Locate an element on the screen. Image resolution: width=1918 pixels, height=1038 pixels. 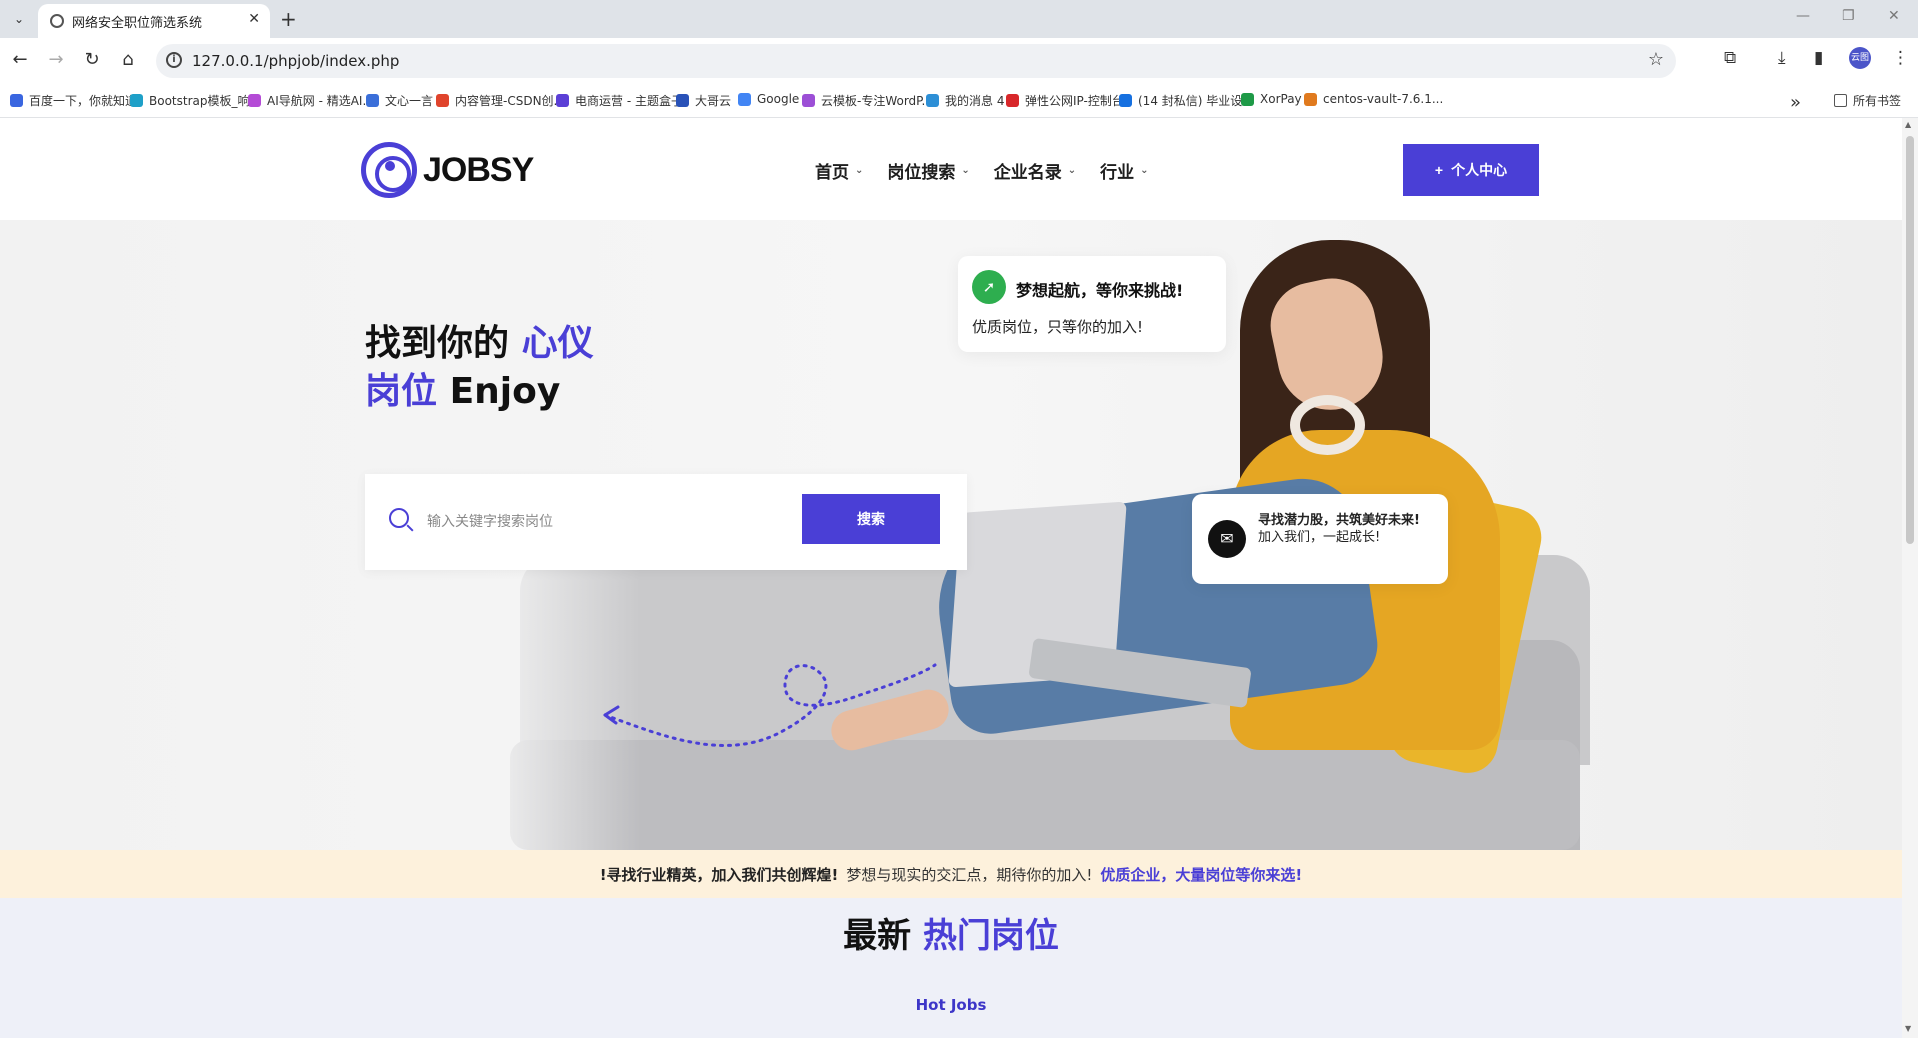
promo-card-join: ✉ 寻找潜力股，共筑美好未来! 加入我们，一起成长! is located at coordinates (1320, 539).